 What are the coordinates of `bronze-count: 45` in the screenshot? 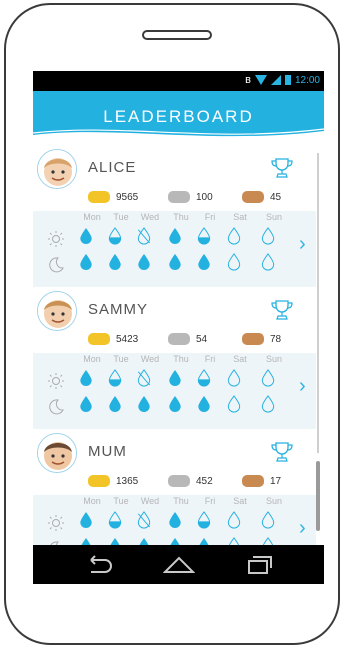 It's located at (276, 197).